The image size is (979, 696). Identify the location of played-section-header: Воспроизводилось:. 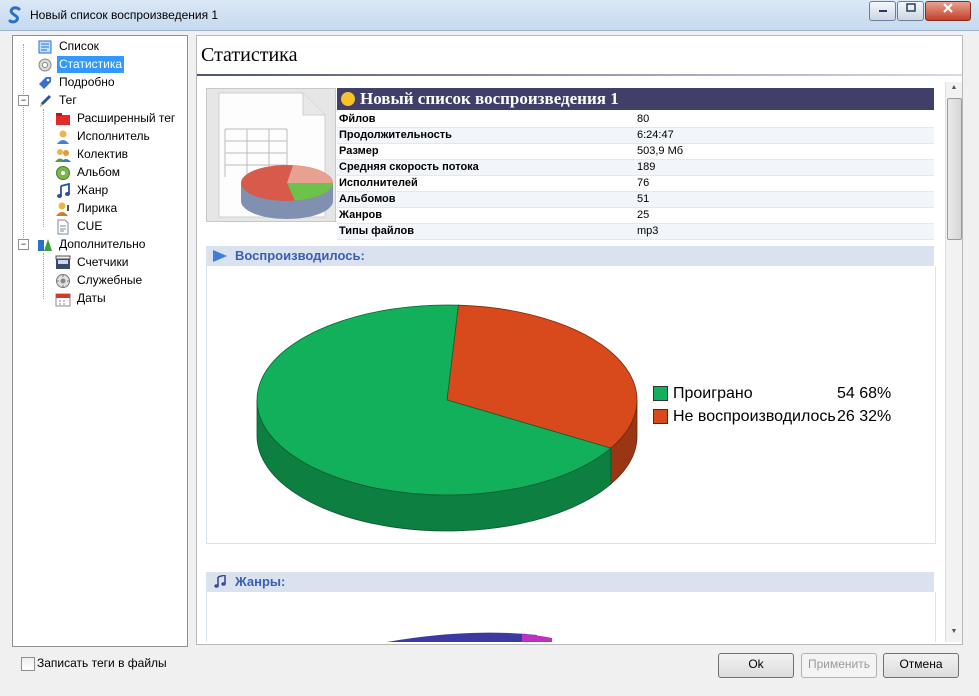
(570, 256).